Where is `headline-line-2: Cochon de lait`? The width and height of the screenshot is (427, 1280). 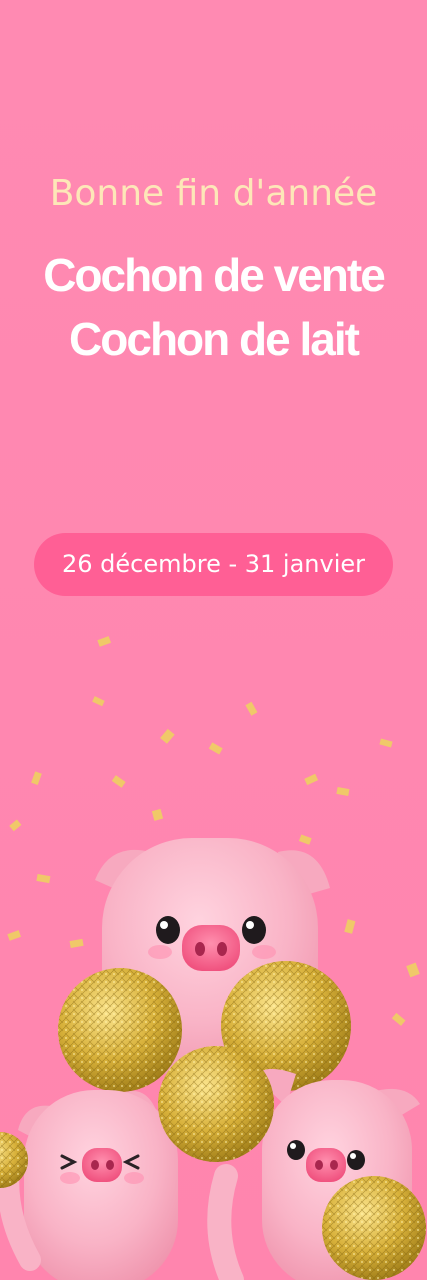
headline-line-2: Cochon de lait is located at coordinates (214, 339).